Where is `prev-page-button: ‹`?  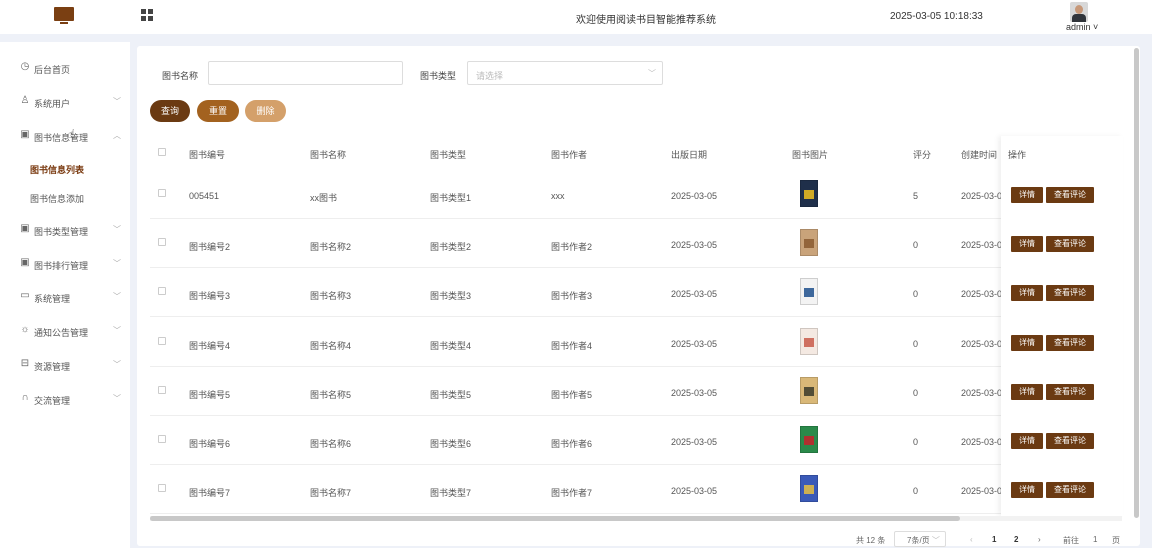 prev-page-button: ‹ is located at coordinates (971, 539).